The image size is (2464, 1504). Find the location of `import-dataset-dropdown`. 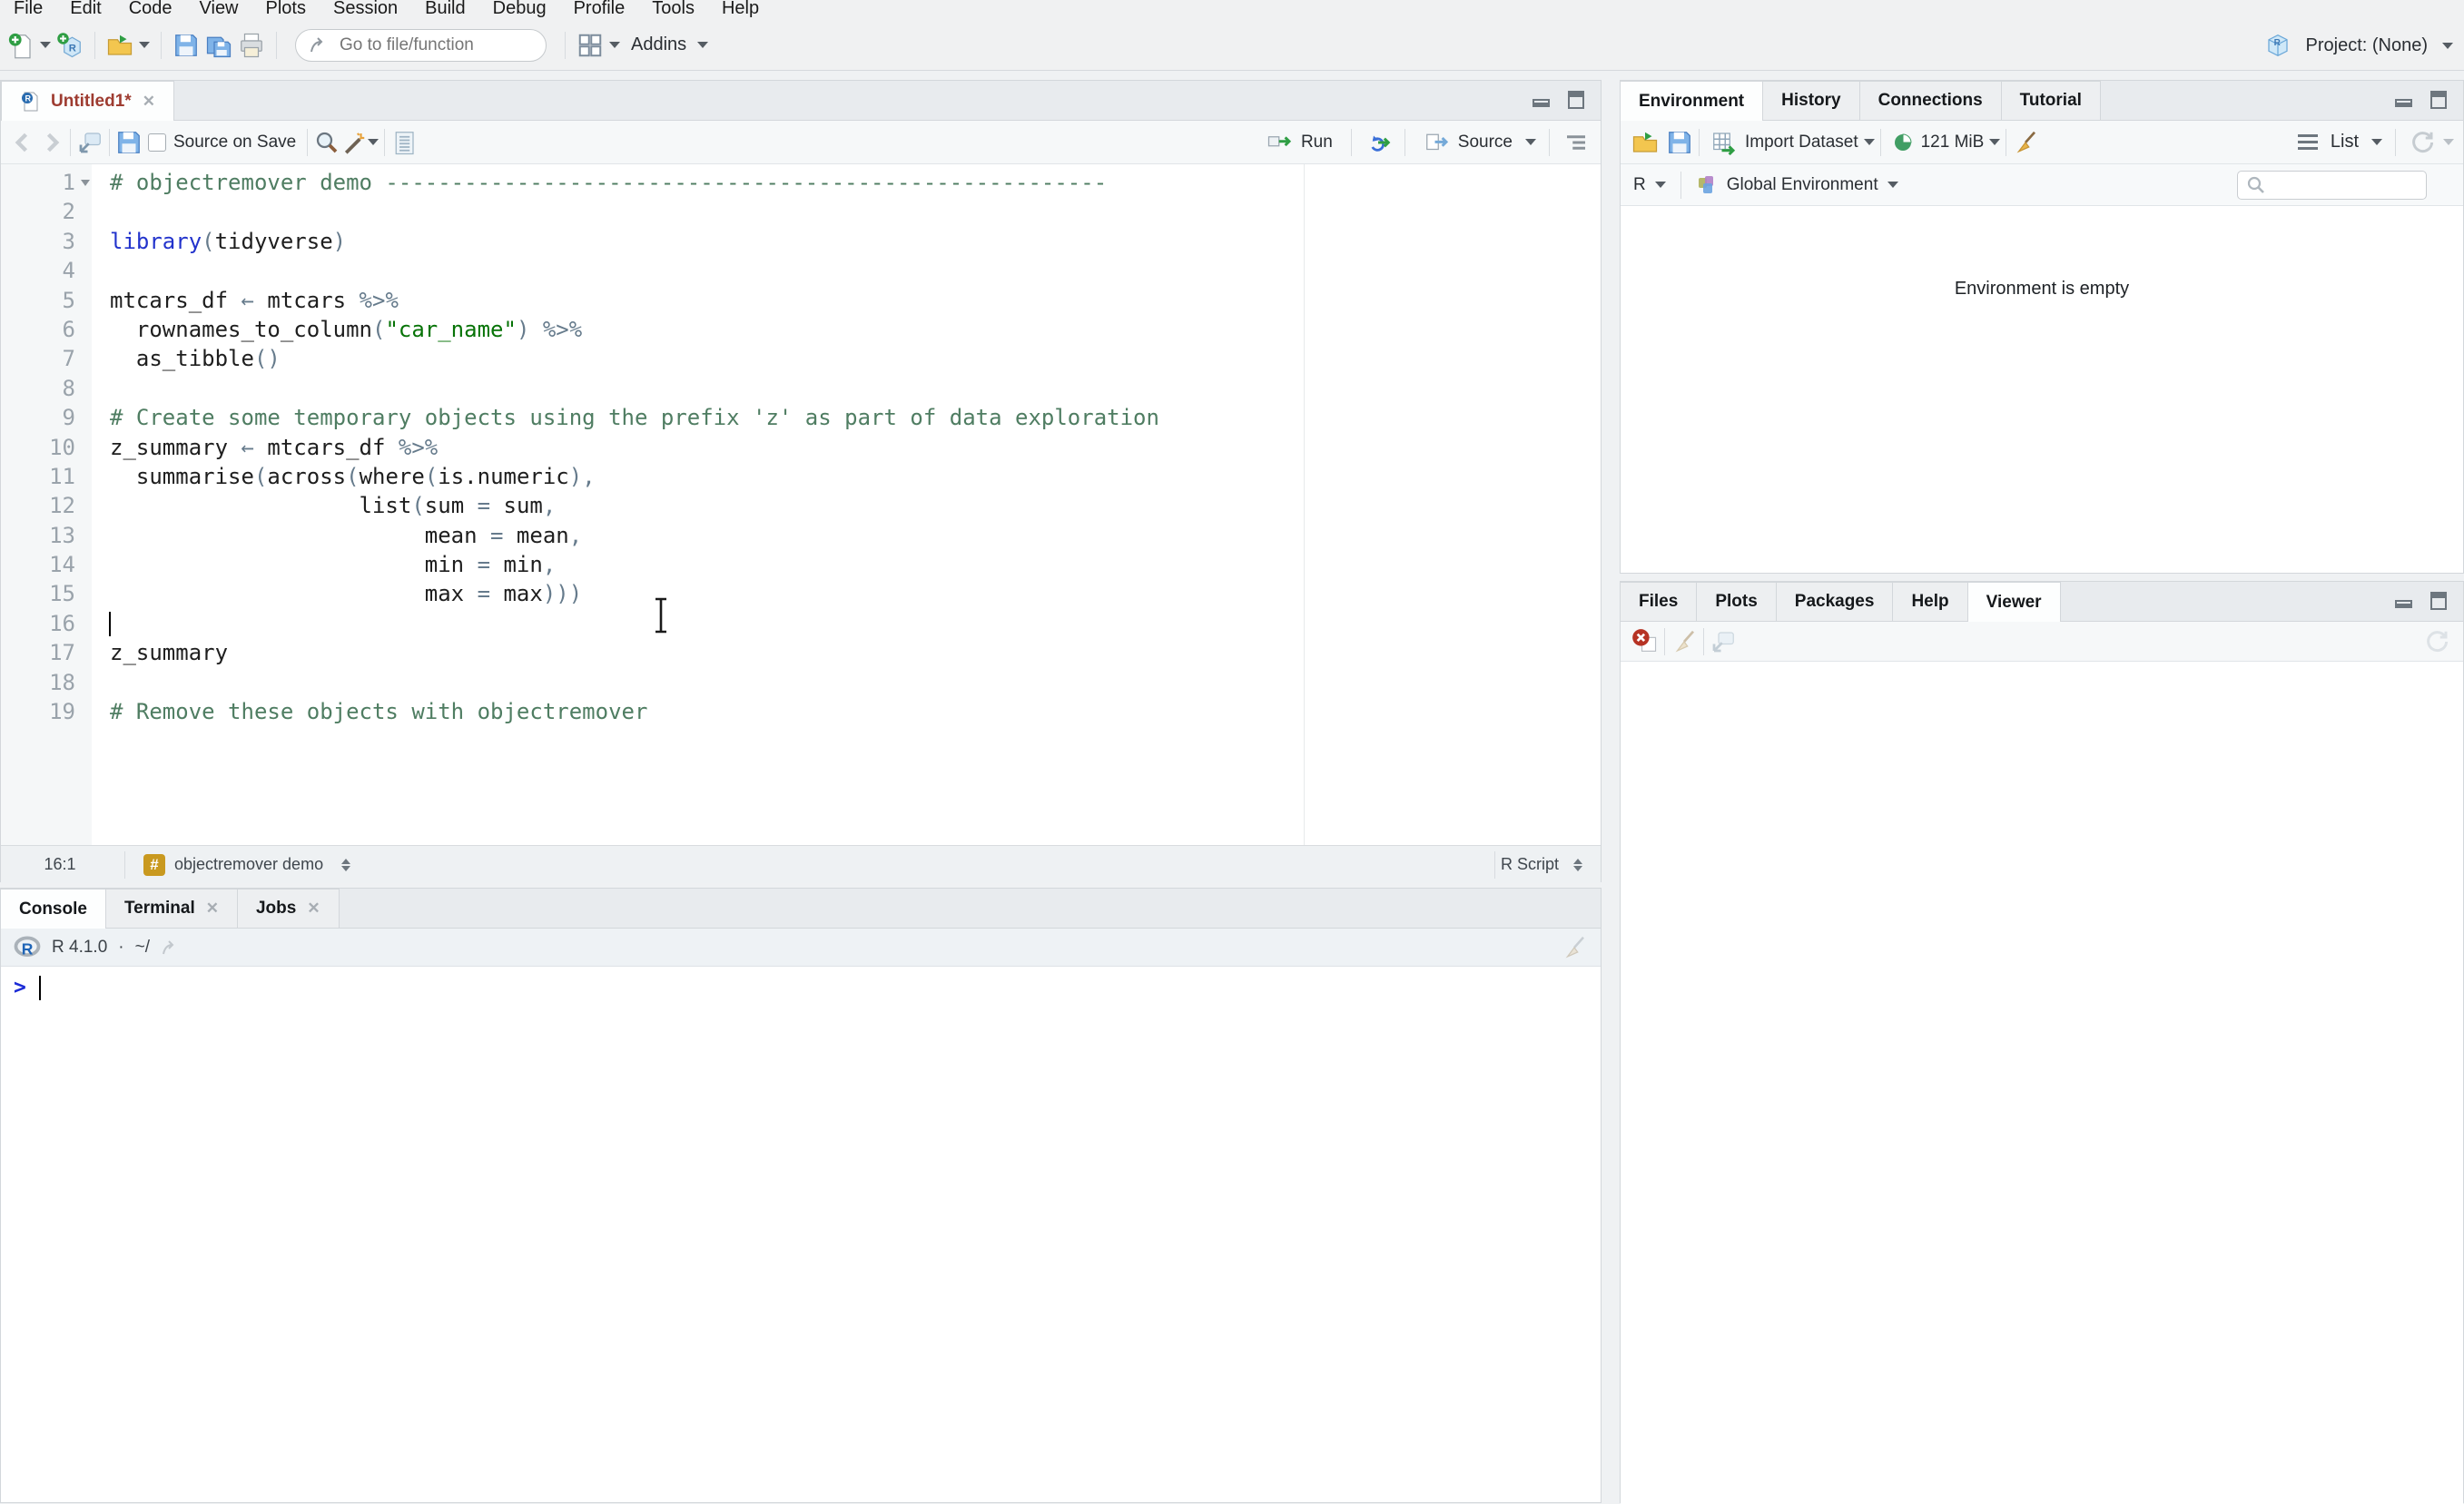

import-dataset-dropdown is located at coordinates (1869, 142).